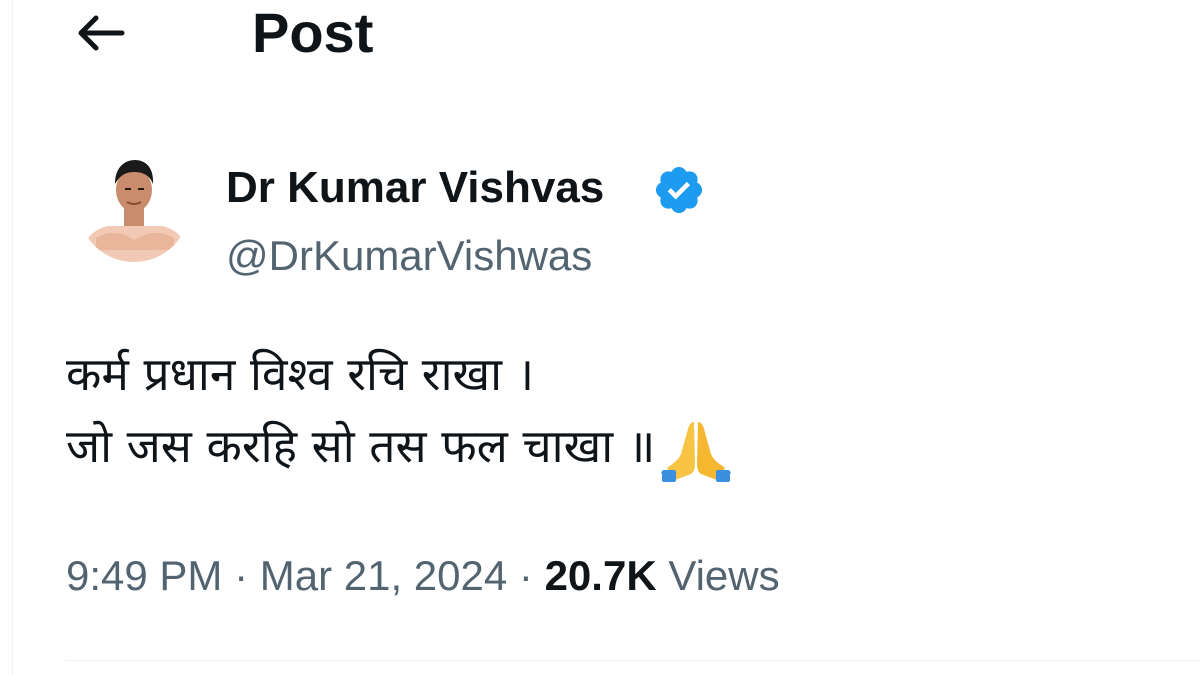  I want to click on tweet-line-2-wrap: जो जस करहि सो तस फल चाखा ॥, so click(399, 446).